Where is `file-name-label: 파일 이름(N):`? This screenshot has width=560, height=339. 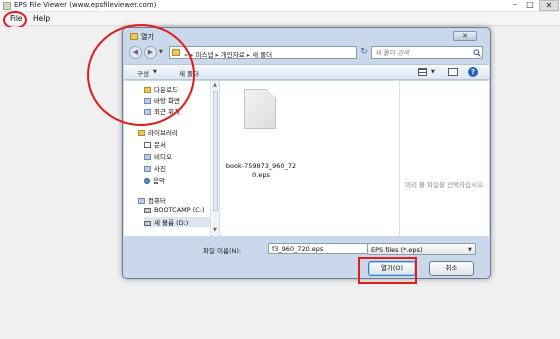 file-name-label: 파일 이름(N): is located at coordinates (222, 251).